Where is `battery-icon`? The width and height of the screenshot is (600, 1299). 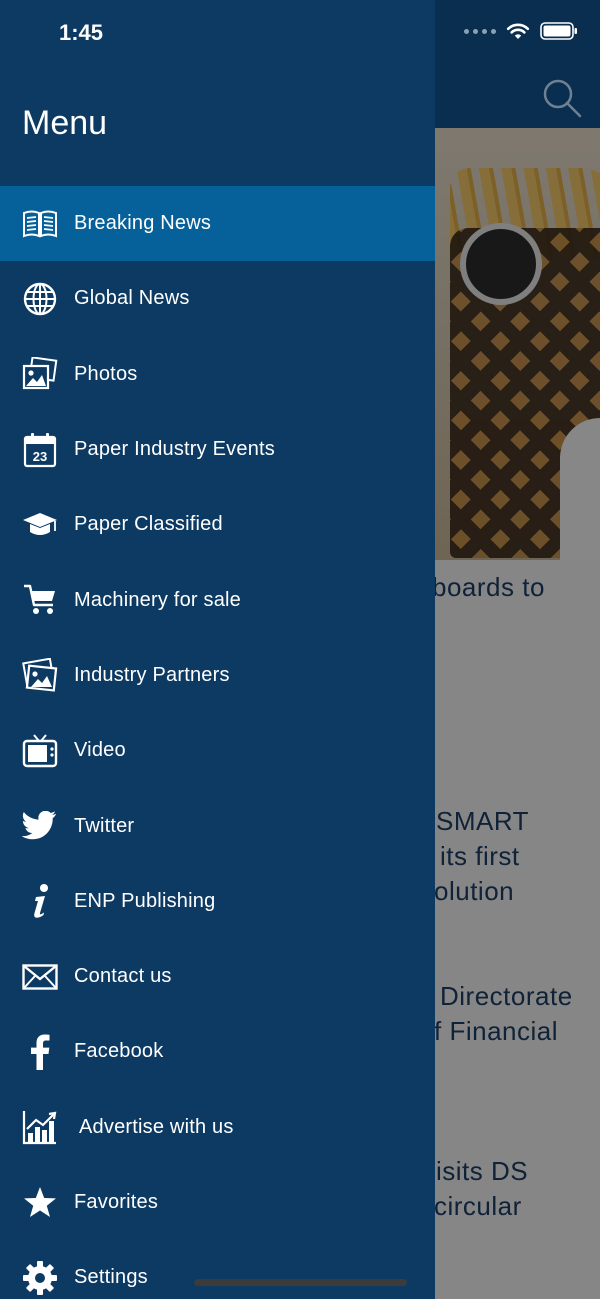 battery-icon is located at coordinates (558, 31).